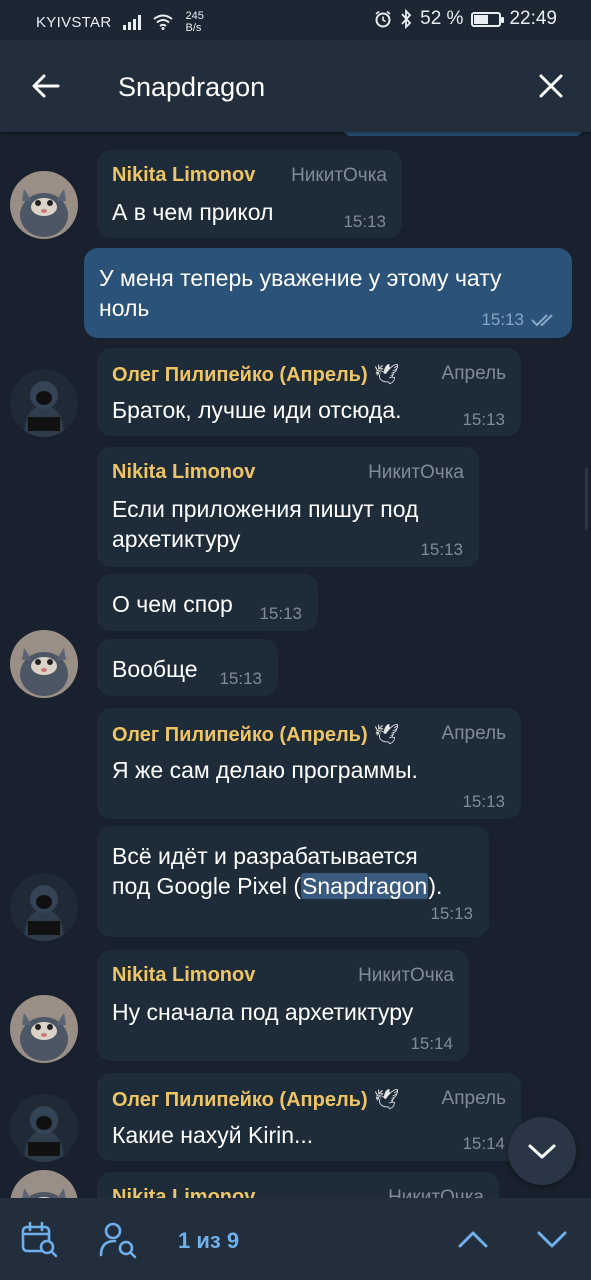 This screenshot has height=1280, width=591. What do you see at coordinates (435, 886) in the screenshot?
I see `text-segment: ).` at bounding box center [435, 886].